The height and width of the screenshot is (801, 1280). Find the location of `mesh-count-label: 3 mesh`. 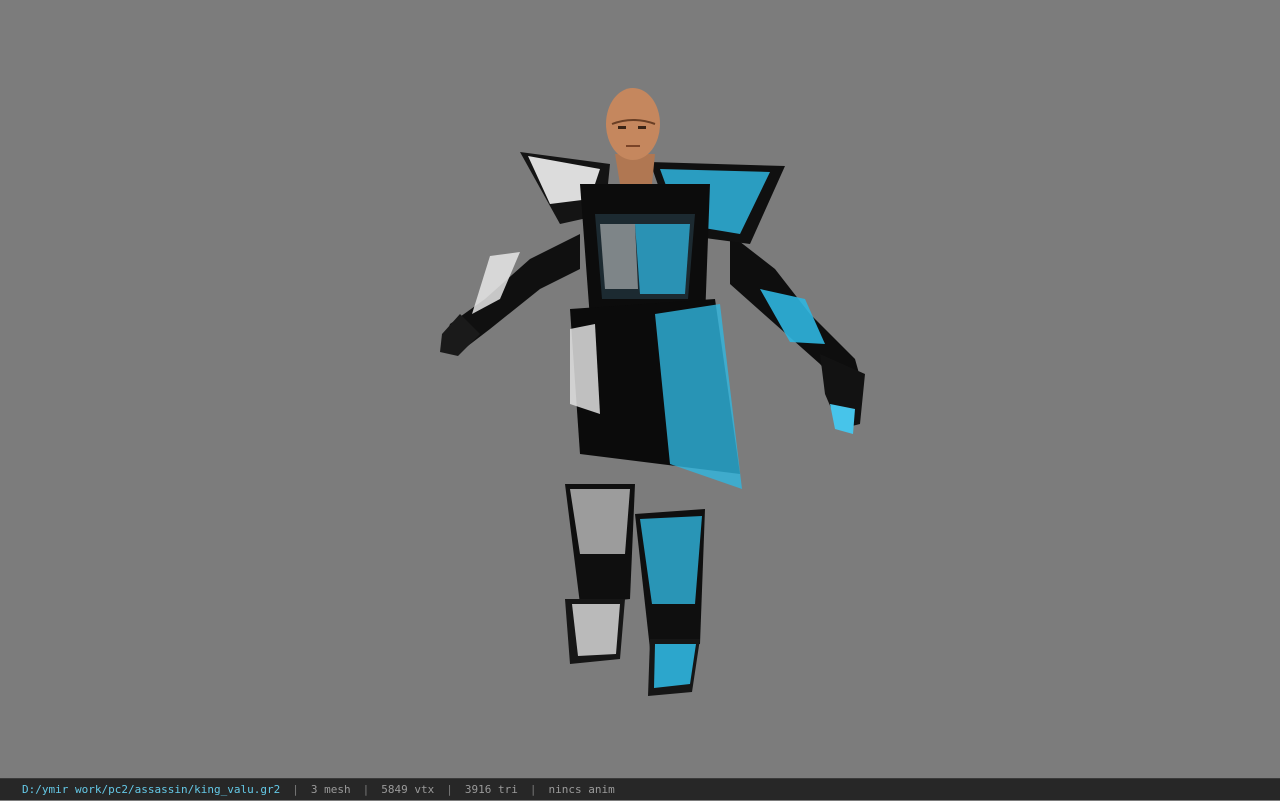

mesh-count-label: 3 mesh is located at coordinates (330, 789).